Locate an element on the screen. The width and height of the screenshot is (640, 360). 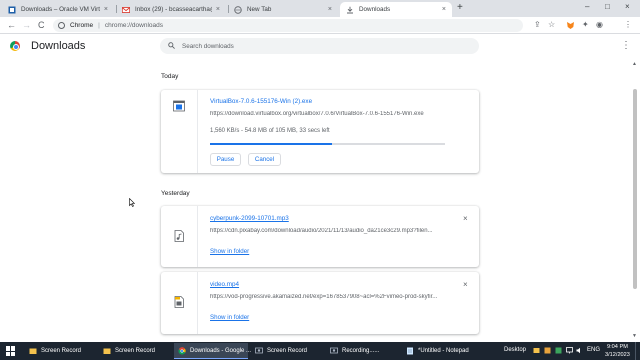
gmail-icon is located at coordinates (126, 9).